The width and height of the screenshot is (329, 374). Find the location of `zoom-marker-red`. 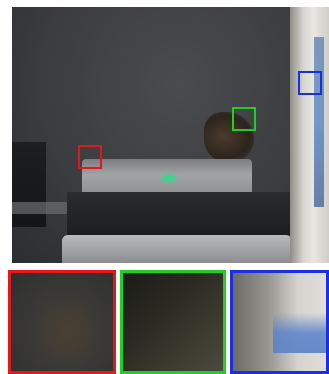

zoom-marker-red is located at coordinates (90, 157).